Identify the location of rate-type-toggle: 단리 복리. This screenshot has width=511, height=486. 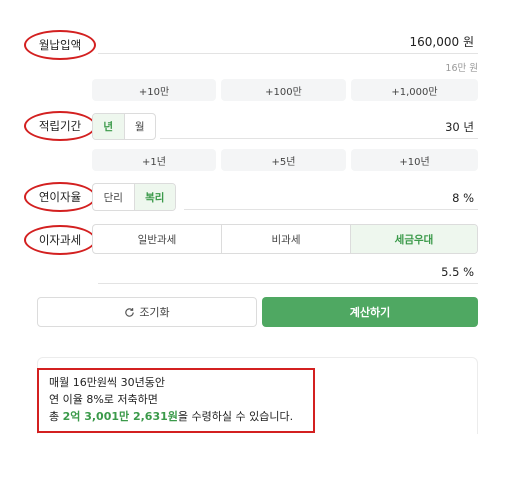
(134, 197).